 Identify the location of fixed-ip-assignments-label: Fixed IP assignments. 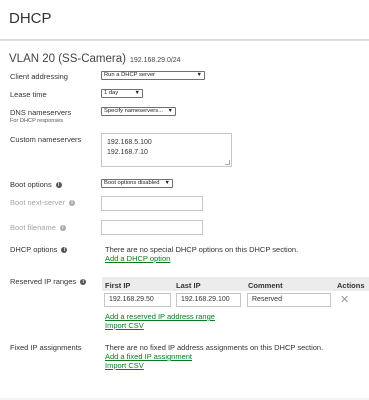
(46, 347).